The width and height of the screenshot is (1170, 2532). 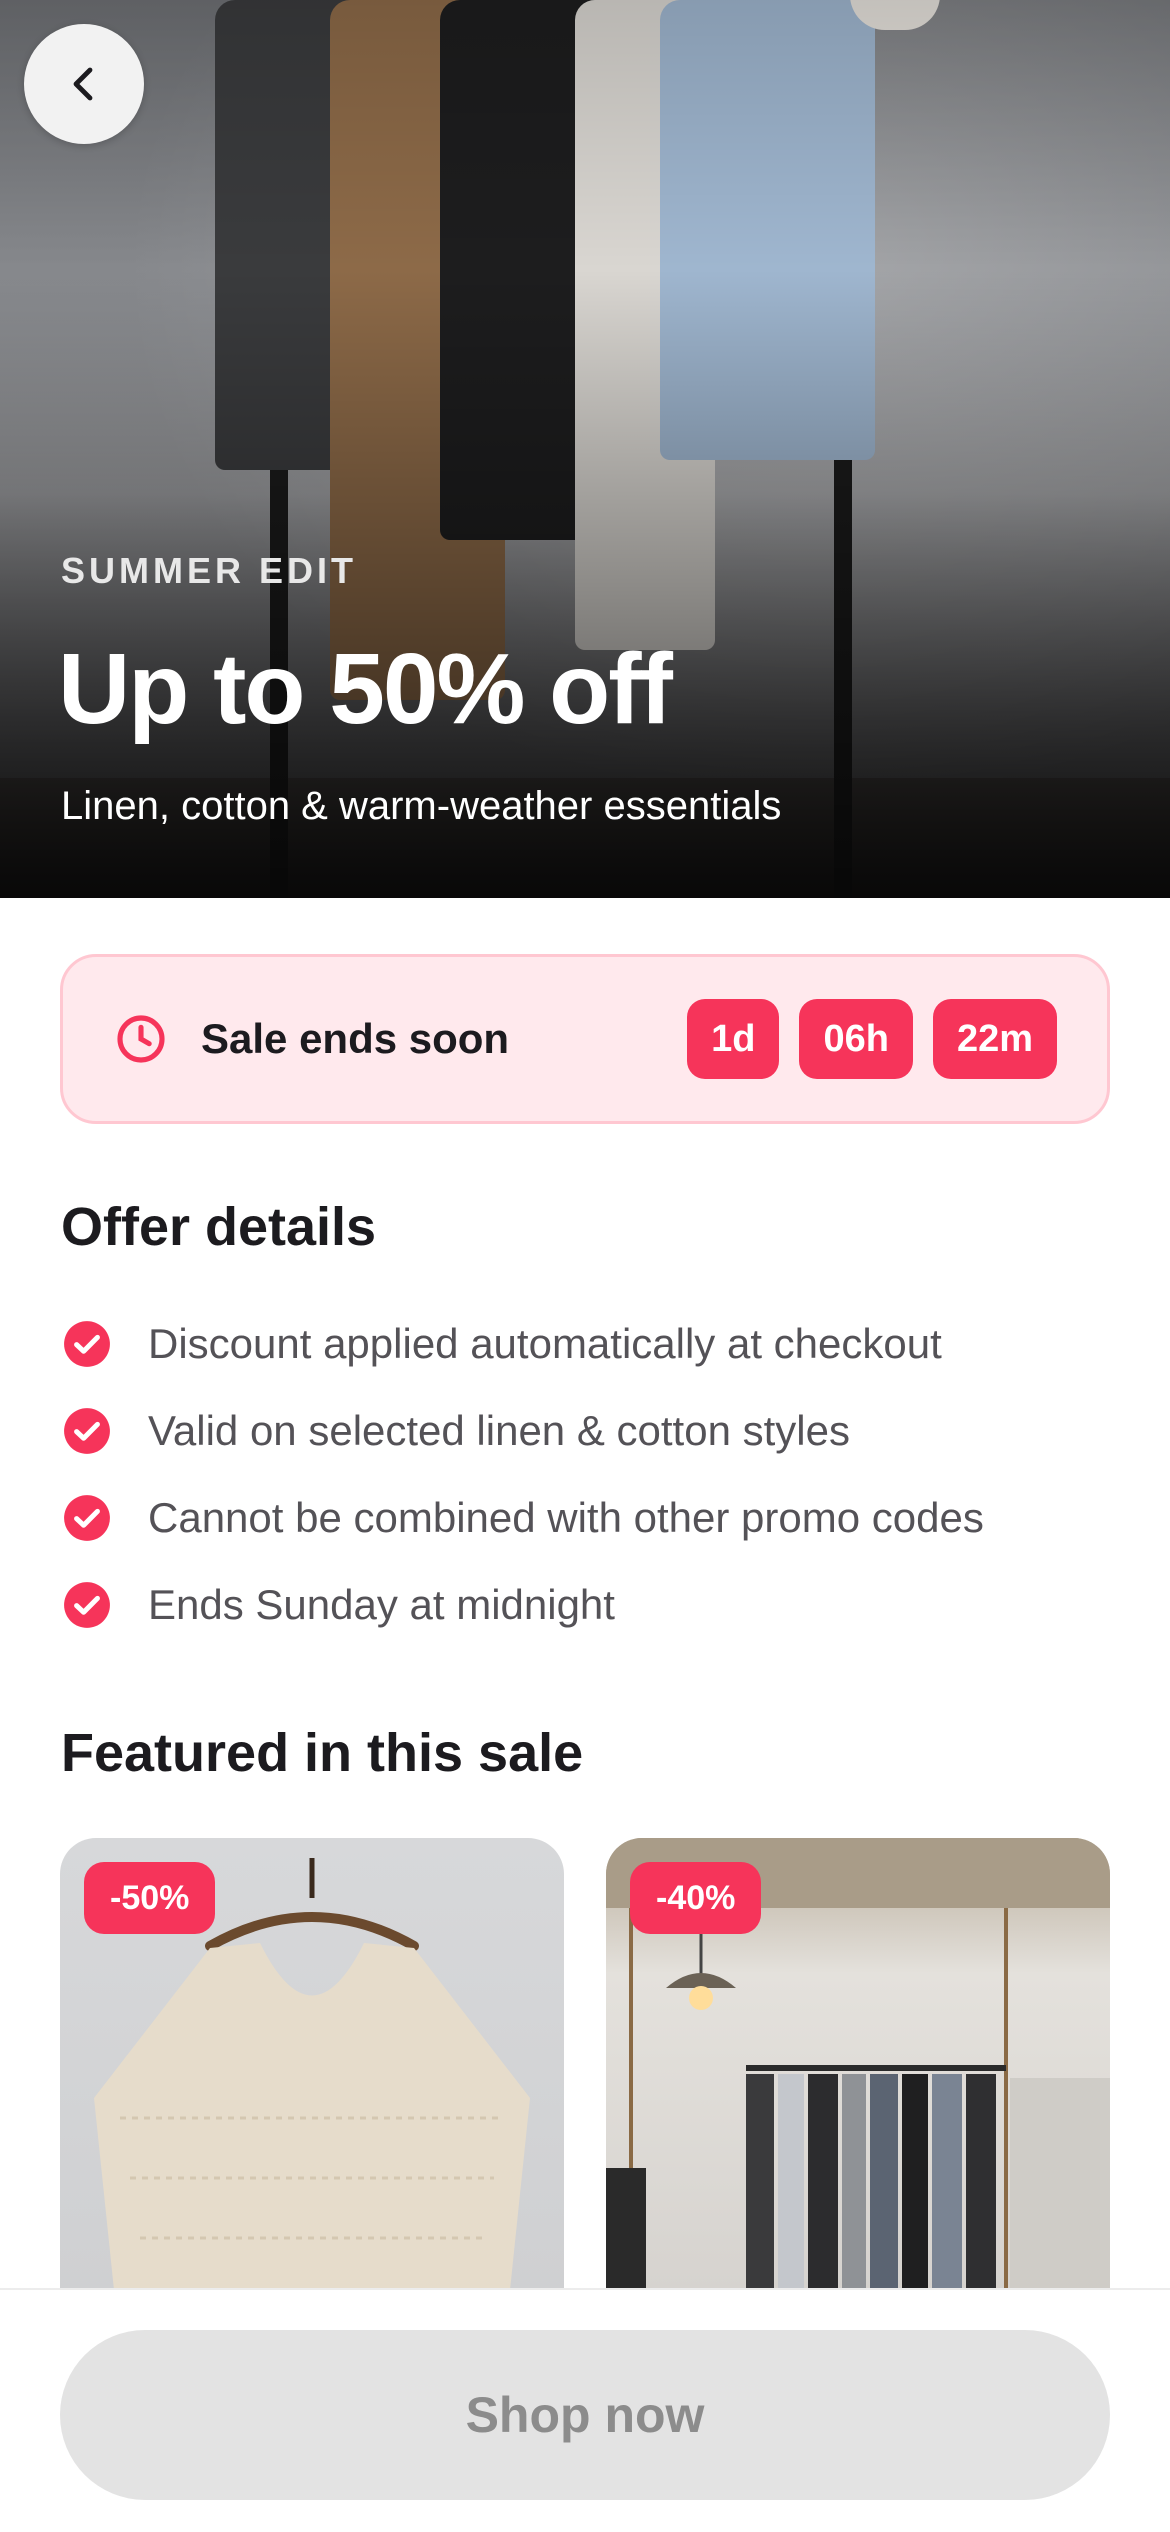 What do you see at coordinates (585, 2415) in the screenshot?
I see `shop-now-button: Shop now` at bounding box center [585, 2415].